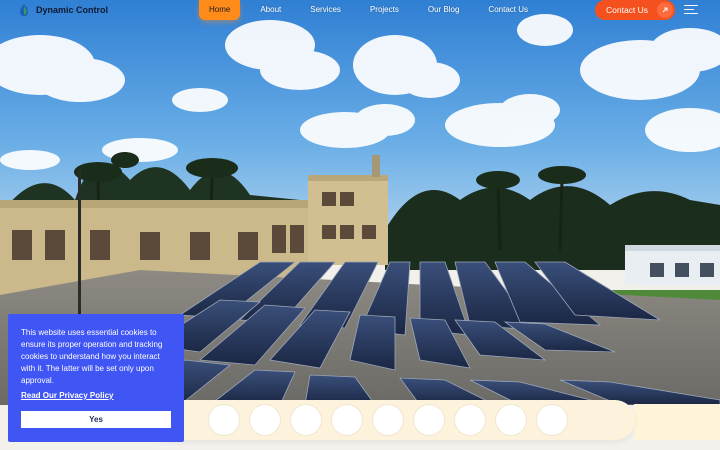  Describe the element at coordinates (96, 395) in the screenshot. I see `privacy-policy-link: Read Our Privacy Policy` at that location.